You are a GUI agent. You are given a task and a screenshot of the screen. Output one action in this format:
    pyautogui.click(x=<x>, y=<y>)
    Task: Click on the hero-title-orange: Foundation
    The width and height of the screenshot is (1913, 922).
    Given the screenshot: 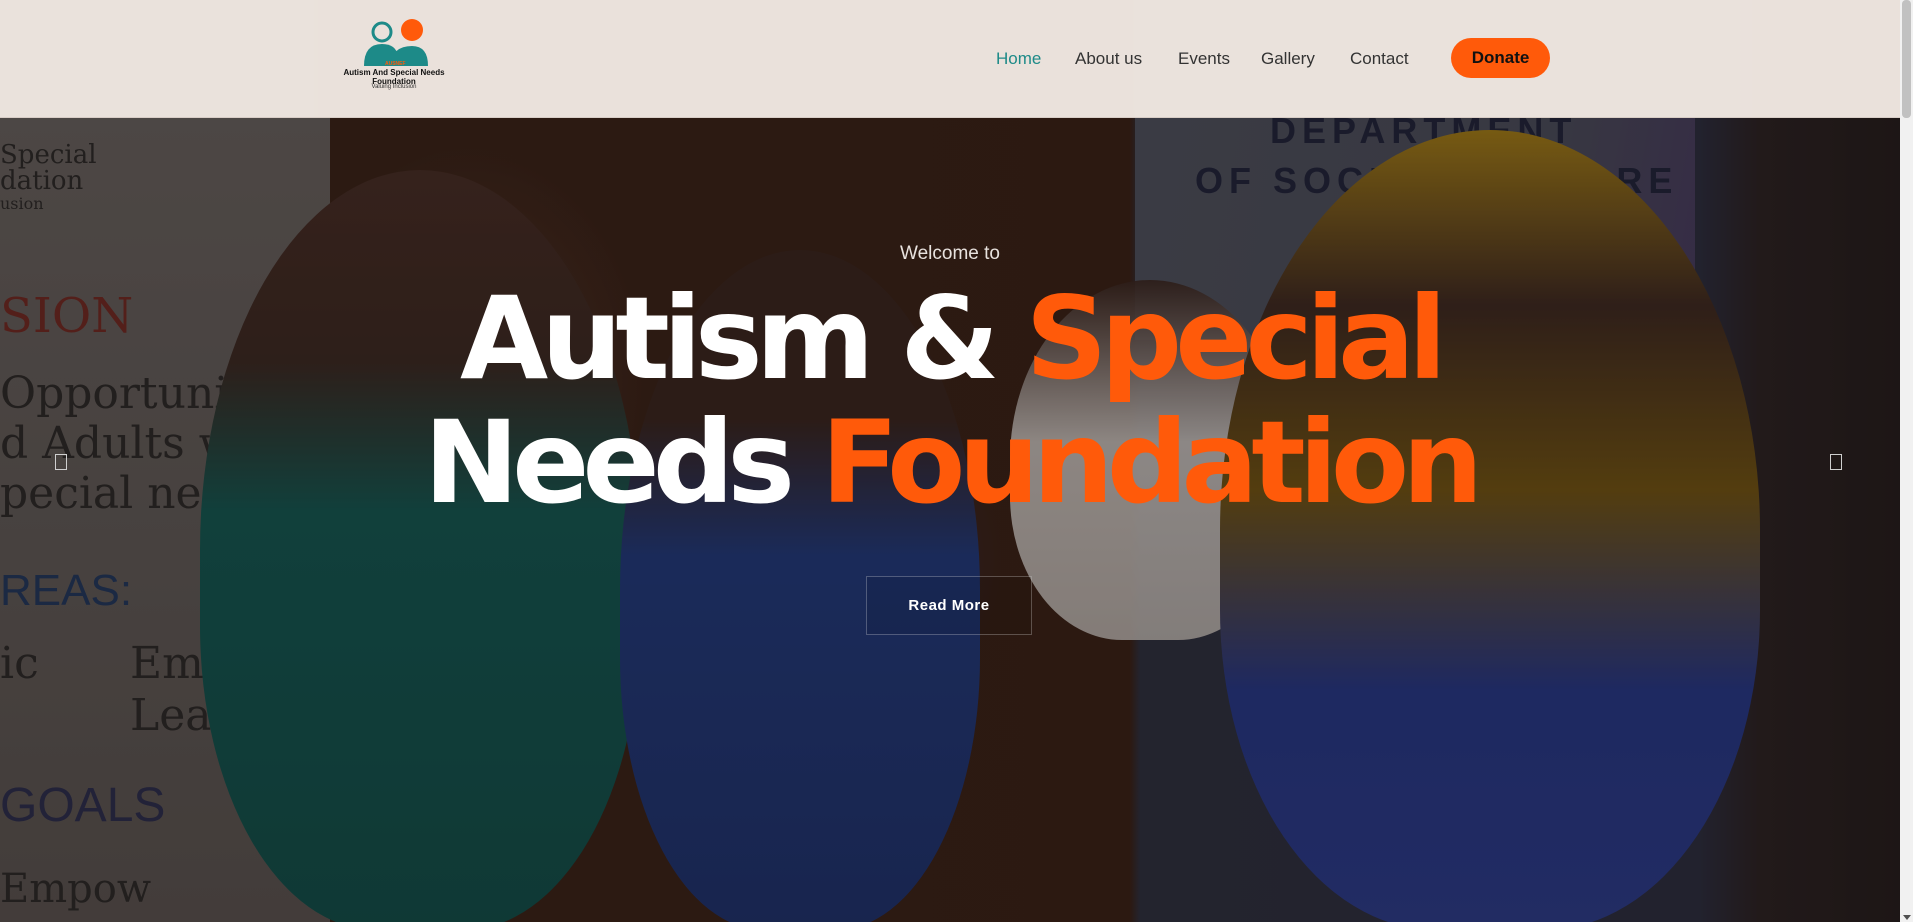 What is the action you would take?
    pyautogui.click(x=1151, y=462)
    